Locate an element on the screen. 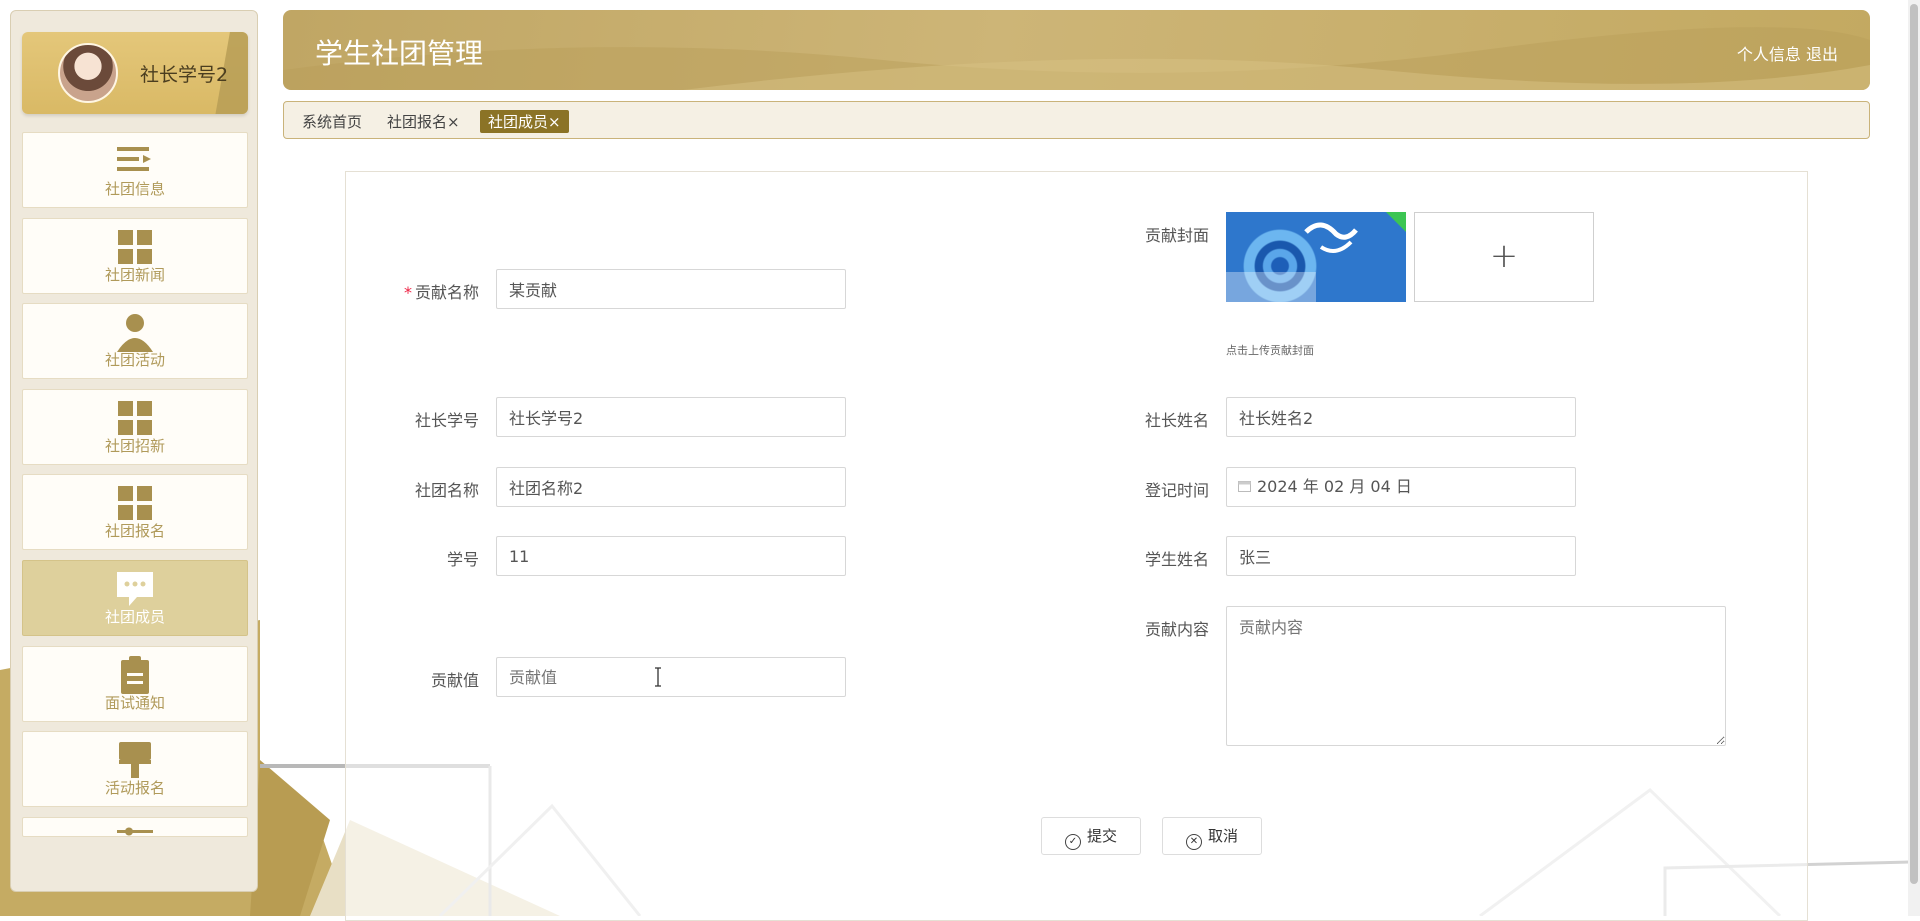 This screenshot has height=921, width=1920. submit-button: ✓ 提交 is located at coordinates (1091, 836).